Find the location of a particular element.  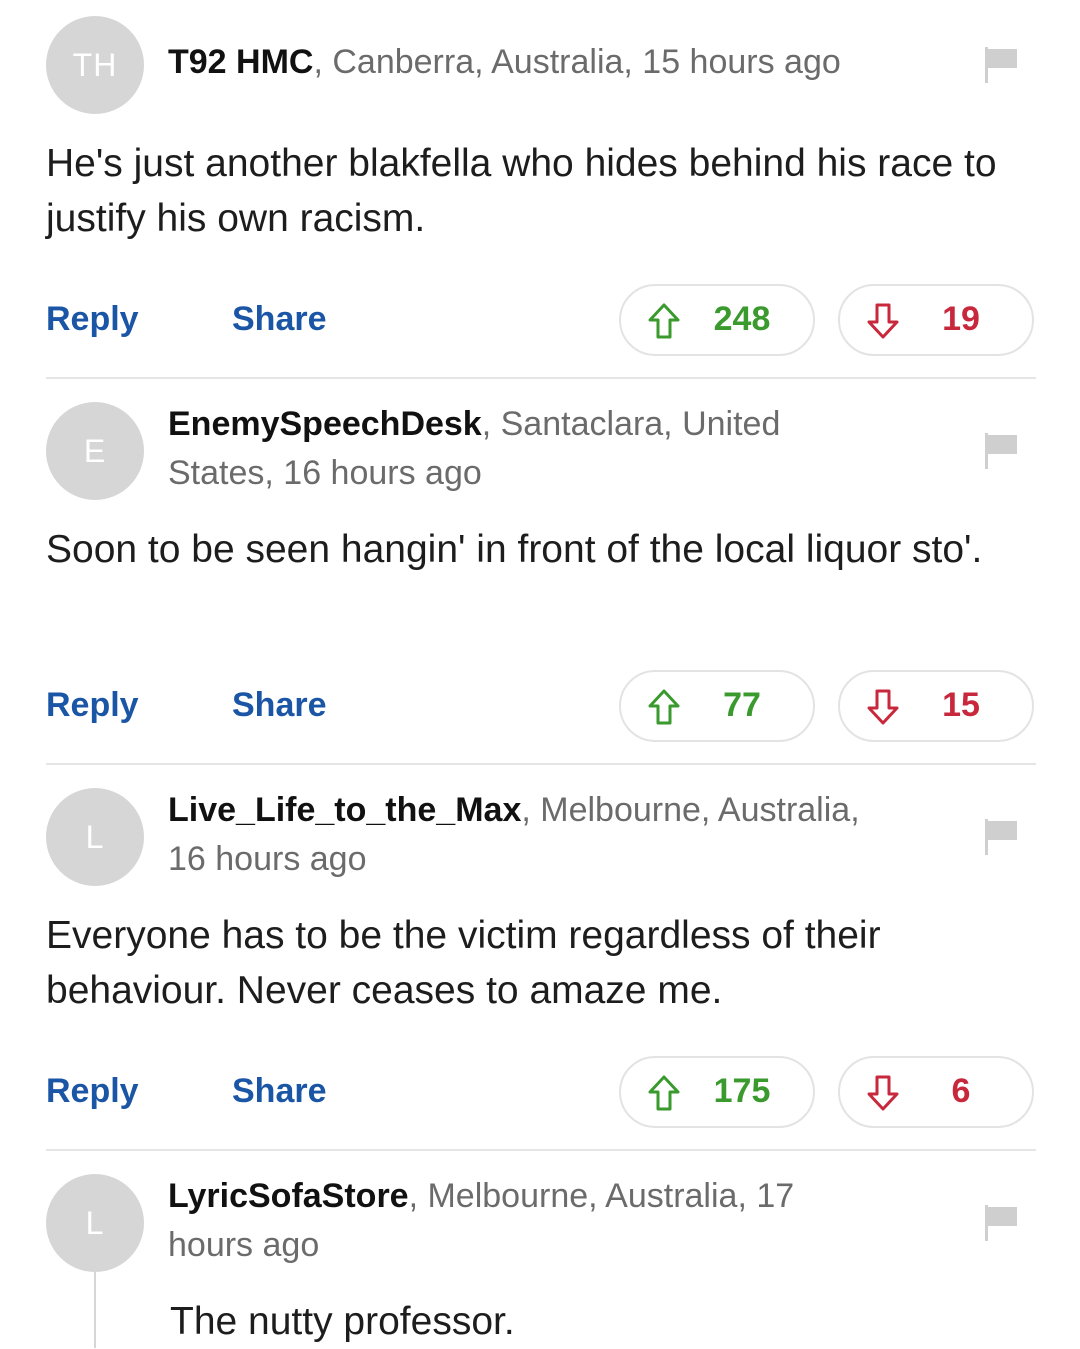

location-time-continued: hours ago is located at coordinates (244, 1245).